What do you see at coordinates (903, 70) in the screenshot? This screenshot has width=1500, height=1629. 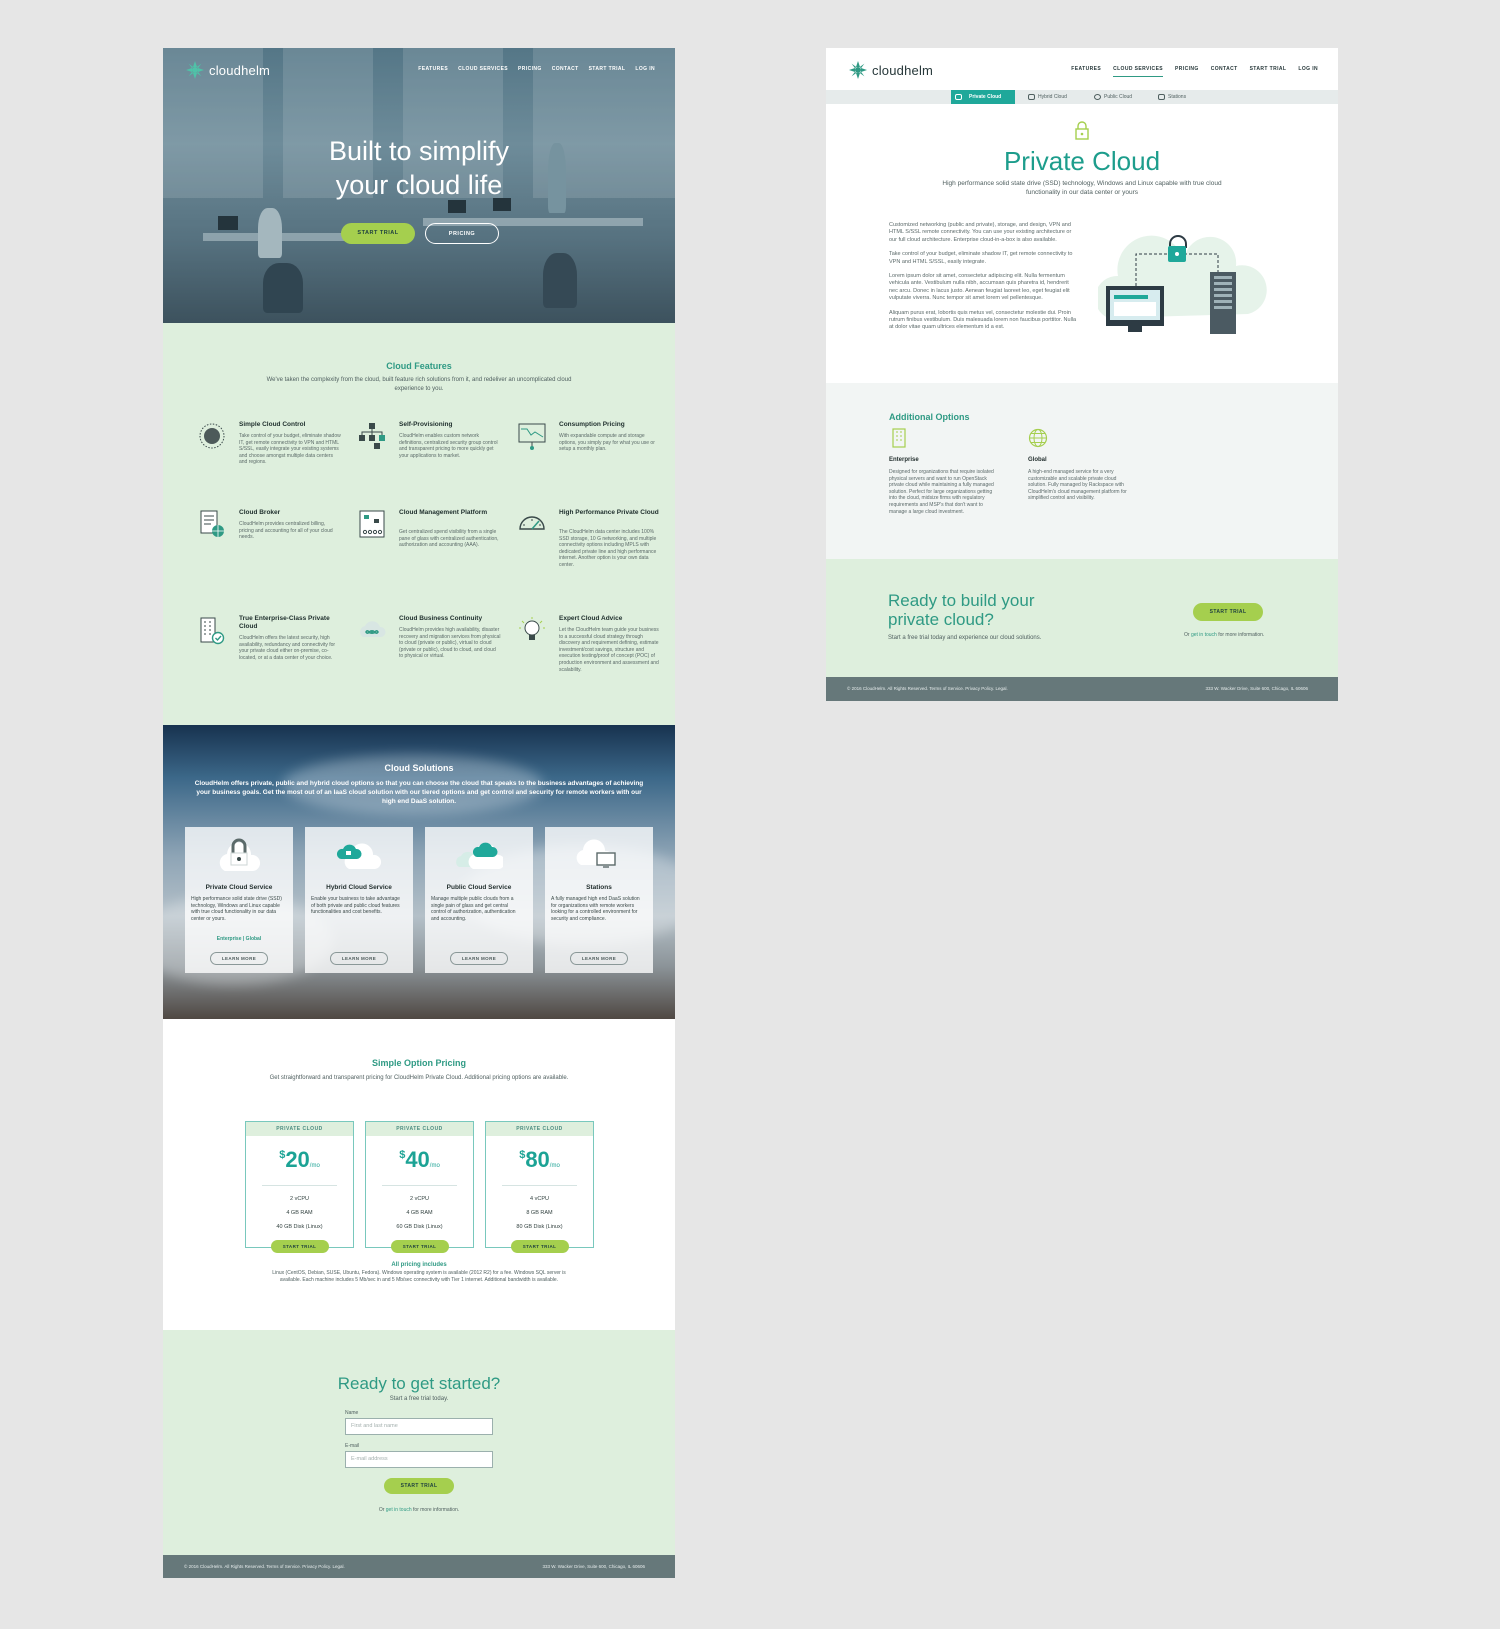 I see `brand-name: cloudhelm` at bounding box center [903, 70].